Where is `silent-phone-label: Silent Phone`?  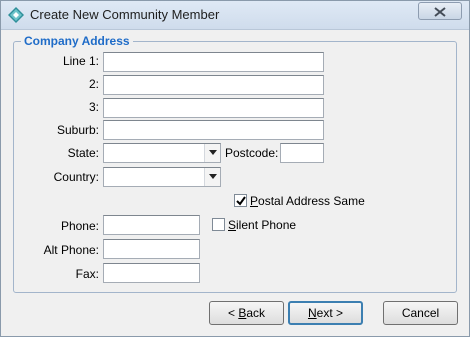 silent-phone-label: Silent Phone is located at coordinates (262, 225).